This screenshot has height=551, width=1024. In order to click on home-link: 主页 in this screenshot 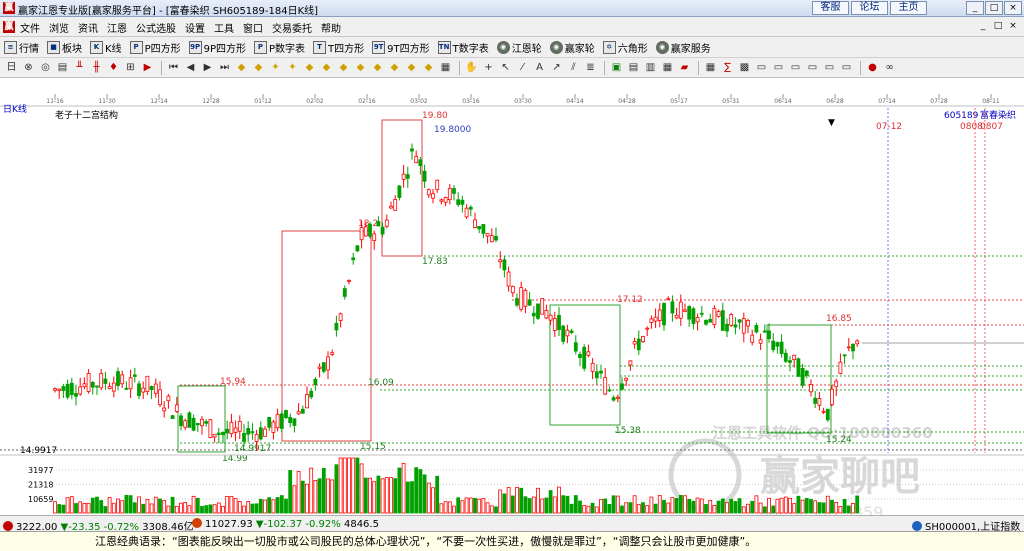, I will do `click(908, 8)`.